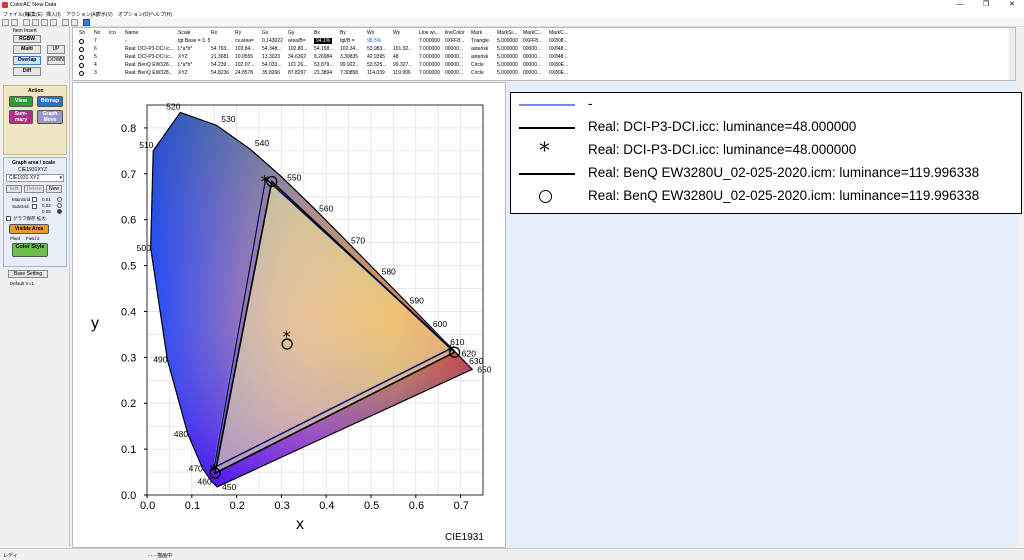 This screenshot has width=1024, height=560. Describe the element at coordinates (21, 117) in the screenshot. I see `summary-button: Sum-mary` at that location.